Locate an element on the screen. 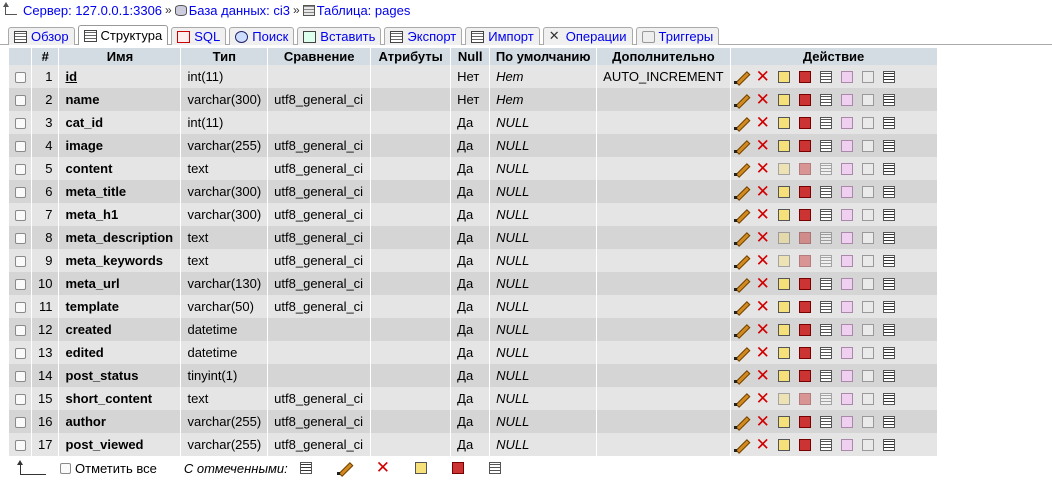 This screenshot has height=487, width=1052. field-name: meta_description is located at coordinates (120, 237).